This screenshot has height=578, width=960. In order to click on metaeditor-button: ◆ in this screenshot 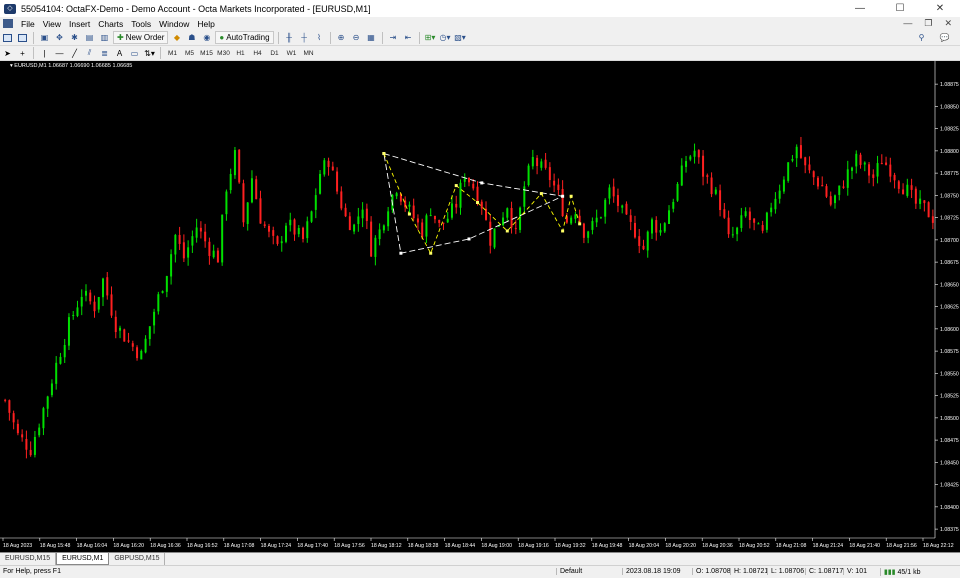, I will do `click(176, 37)`.